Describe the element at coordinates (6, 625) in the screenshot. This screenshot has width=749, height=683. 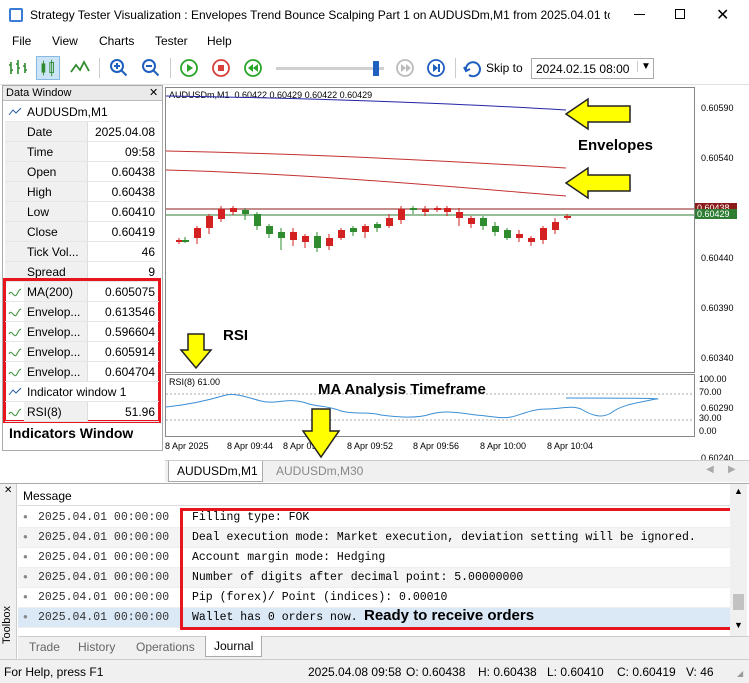
I see `toolbox-label: Toolbox` at that location.